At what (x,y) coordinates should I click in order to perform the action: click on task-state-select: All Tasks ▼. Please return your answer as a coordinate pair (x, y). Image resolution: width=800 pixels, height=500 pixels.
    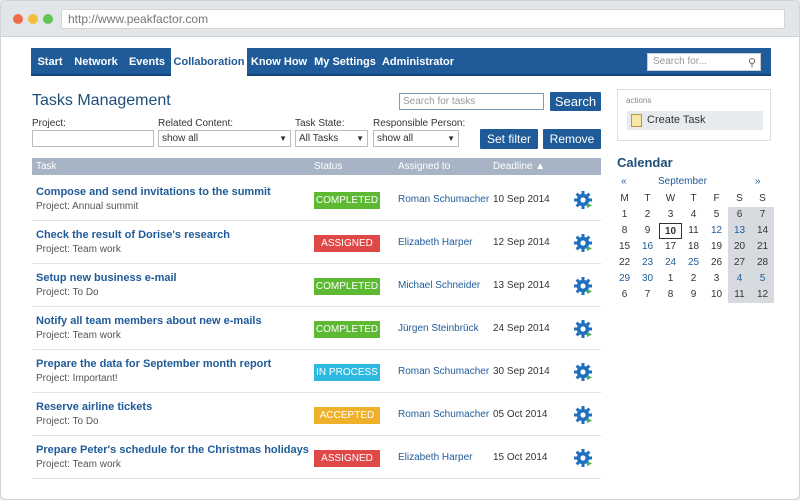
    Looking at the image, I should click on (331, 138).